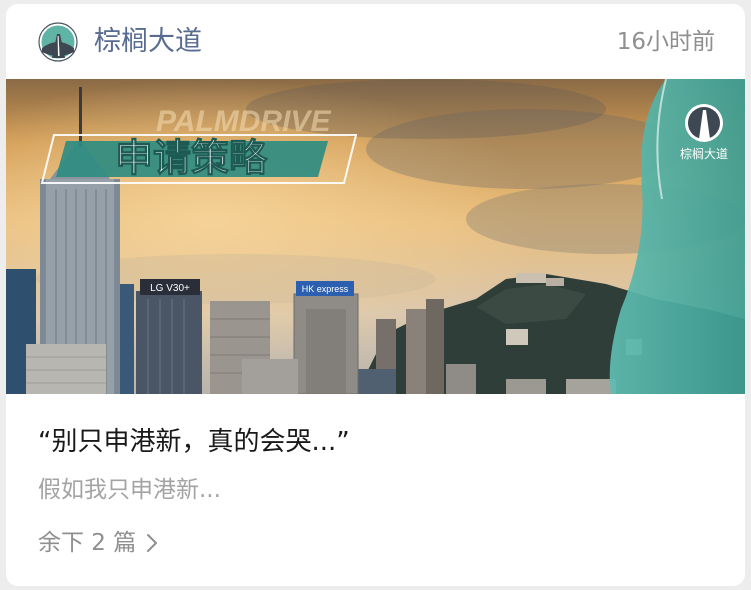  What do you see at coordinates (375, 41) in the screenshot?
I see `card-header: 棕榈大道 16小时前` at bounding box center [375, 41].